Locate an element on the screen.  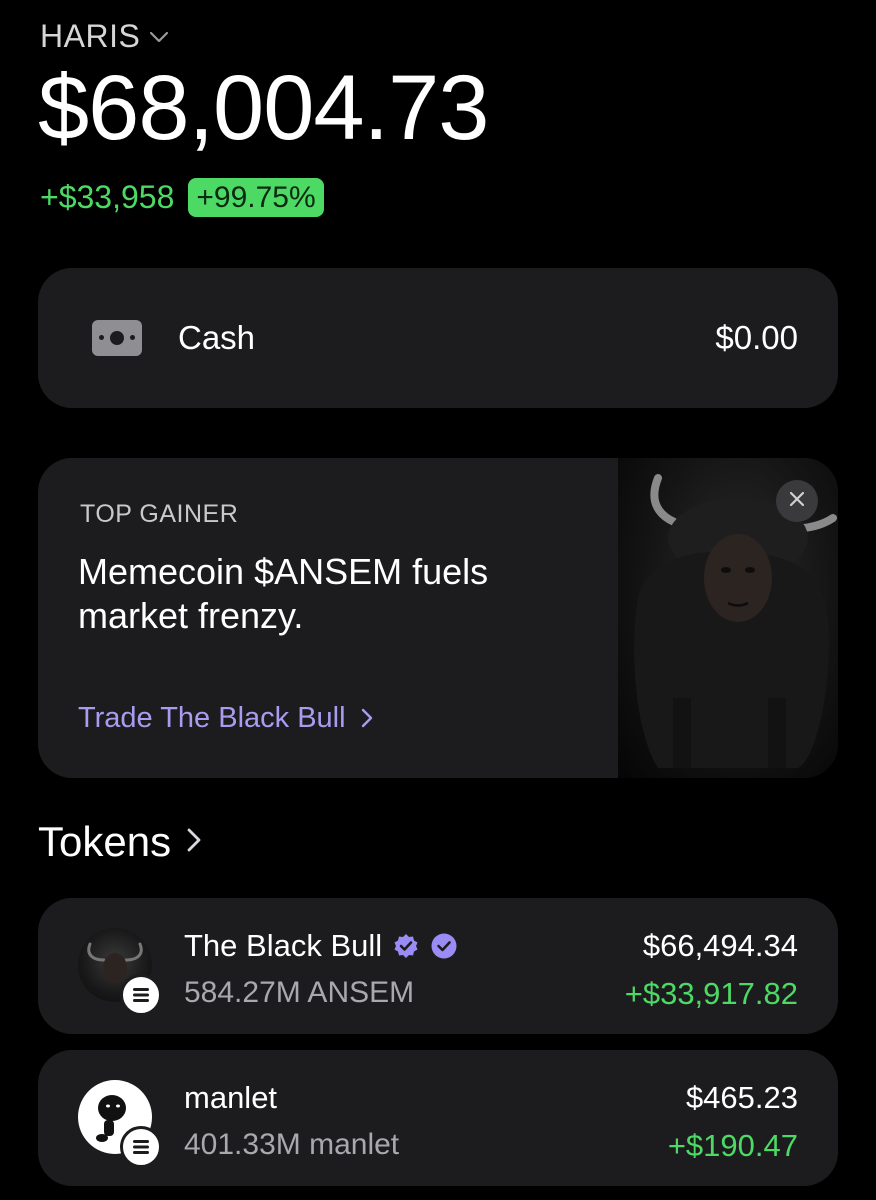
change-percent-badge: +99.75% is located at coordinates (256, 197).